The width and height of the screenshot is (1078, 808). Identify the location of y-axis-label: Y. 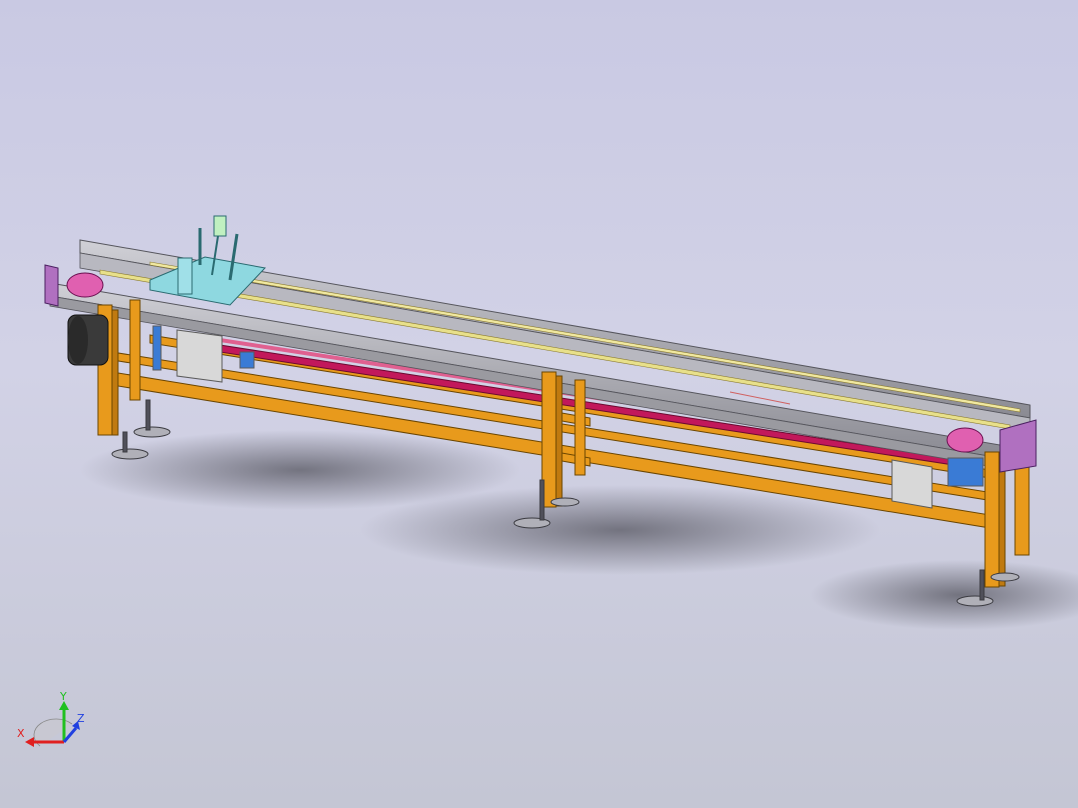
(63, 696).